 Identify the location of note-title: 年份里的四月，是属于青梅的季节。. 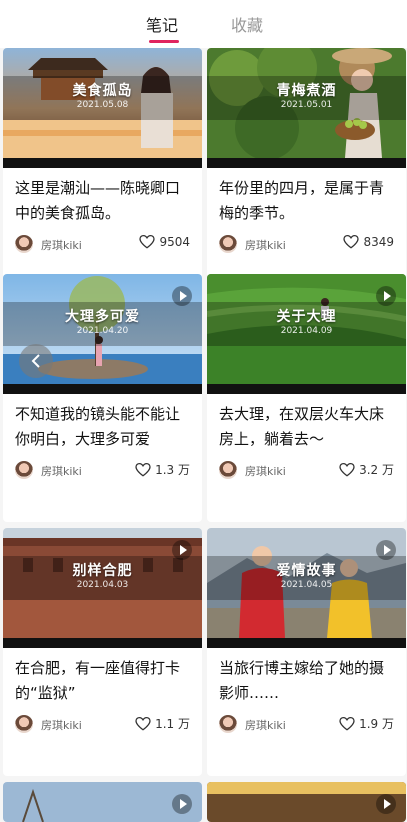
(302, 200).